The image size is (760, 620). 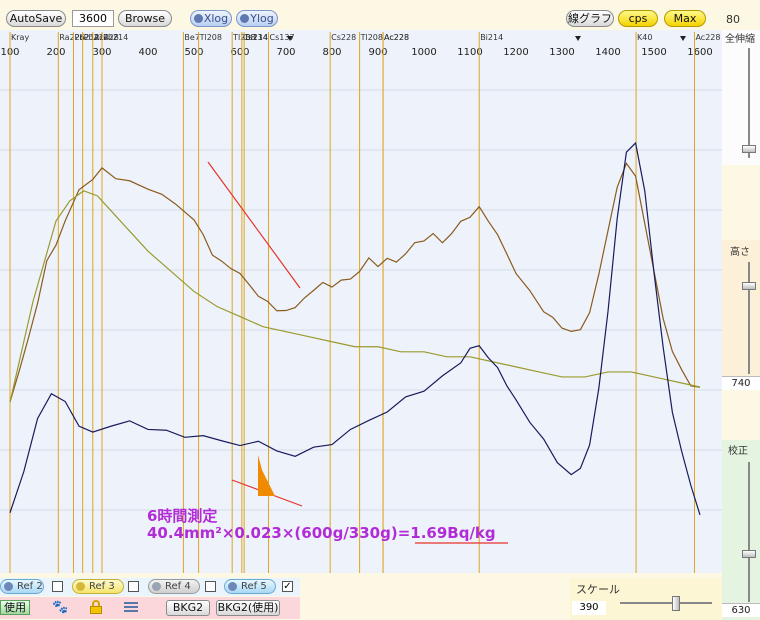 What do you see at coordinates (287, 586) in the screenshot?
I see `ref5-checkbox: ✓` at bounding box center [287, 586].